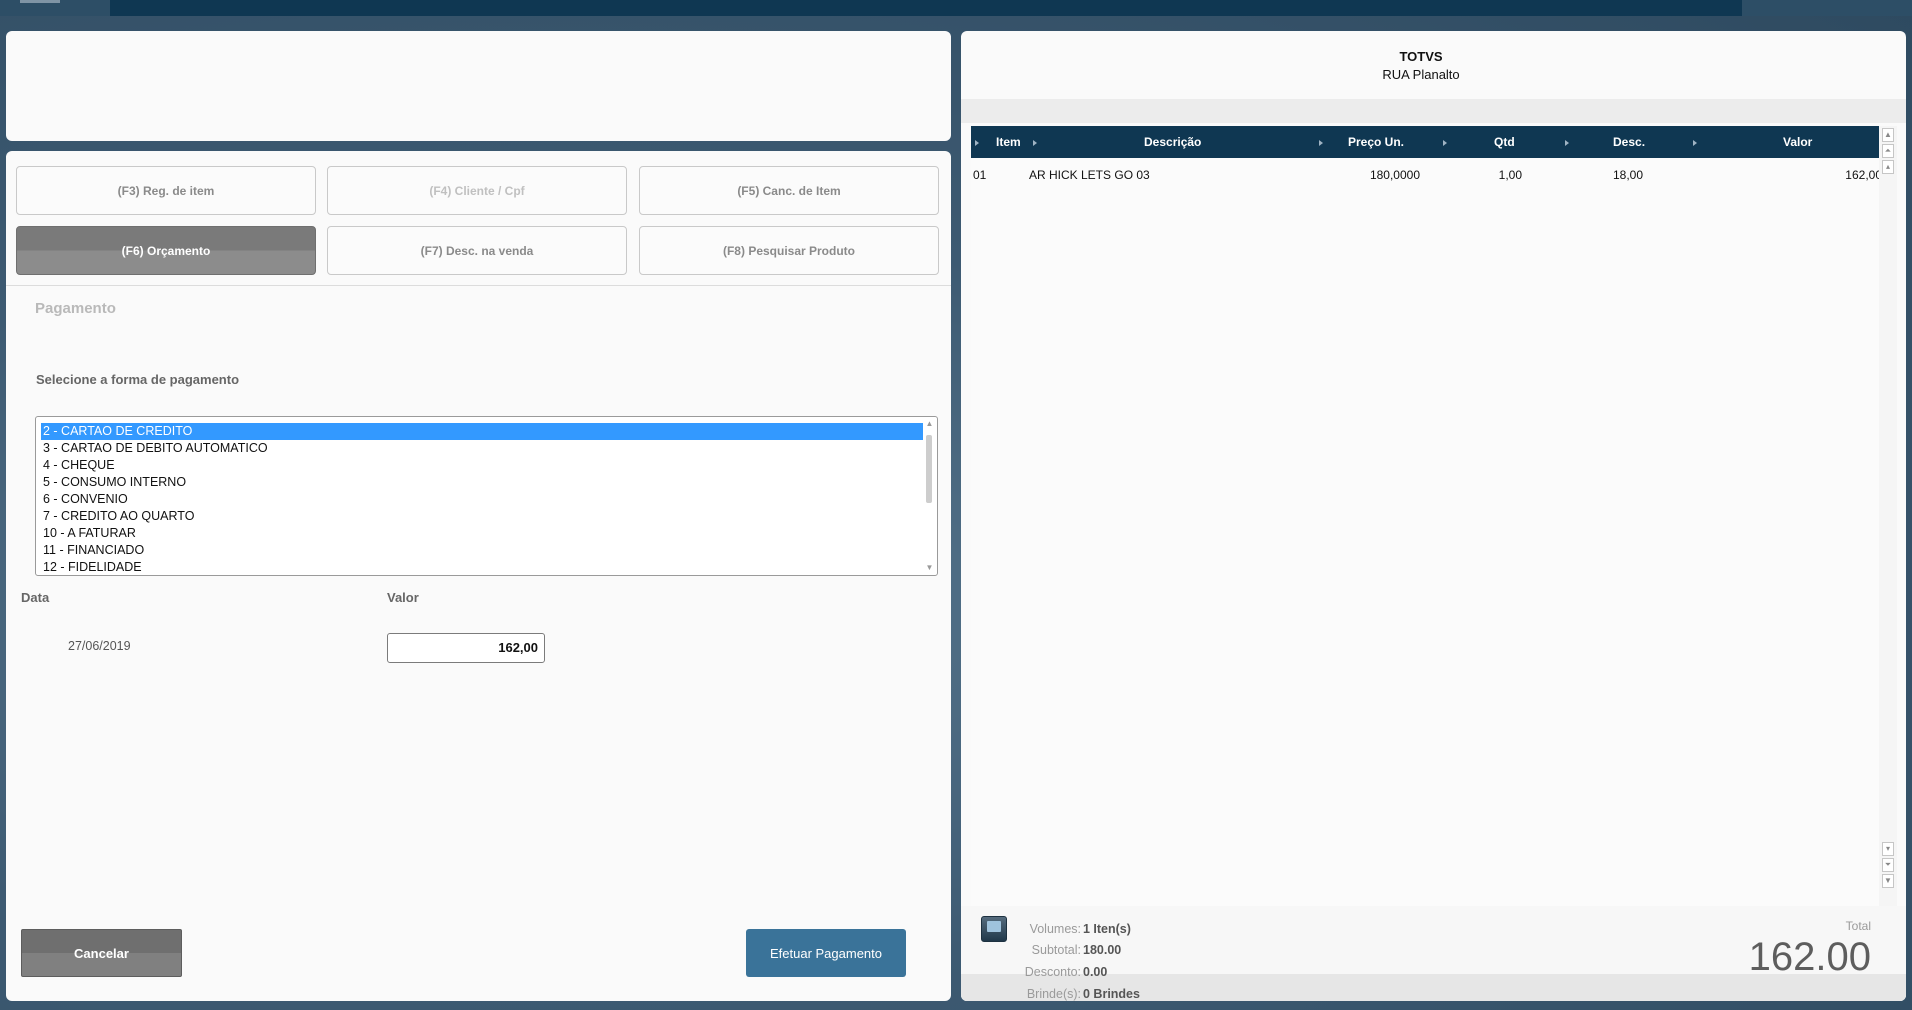 The image size is (1912, 1010). What do you see at coordinates (1863, 175) in the screenshot?
I see `row-value: 162,00` at bounding box center [1863, 175].